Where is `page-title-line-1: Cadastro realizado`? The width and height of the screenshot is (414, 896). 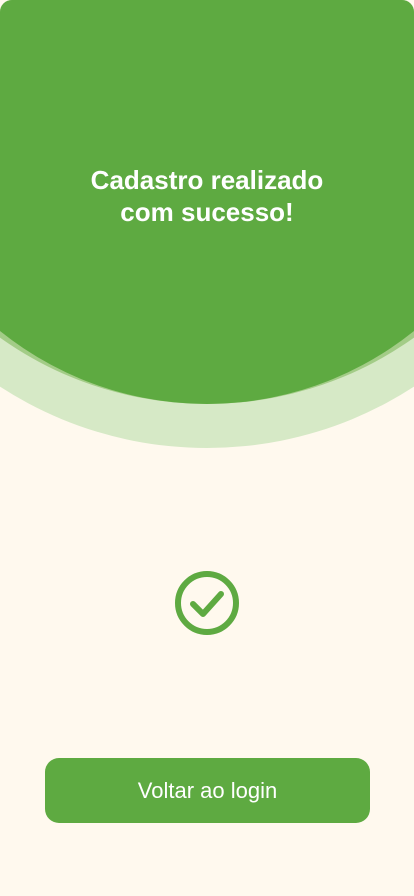
page-title-line-1: Cadastro realizado is located at coordinates (207, 180).